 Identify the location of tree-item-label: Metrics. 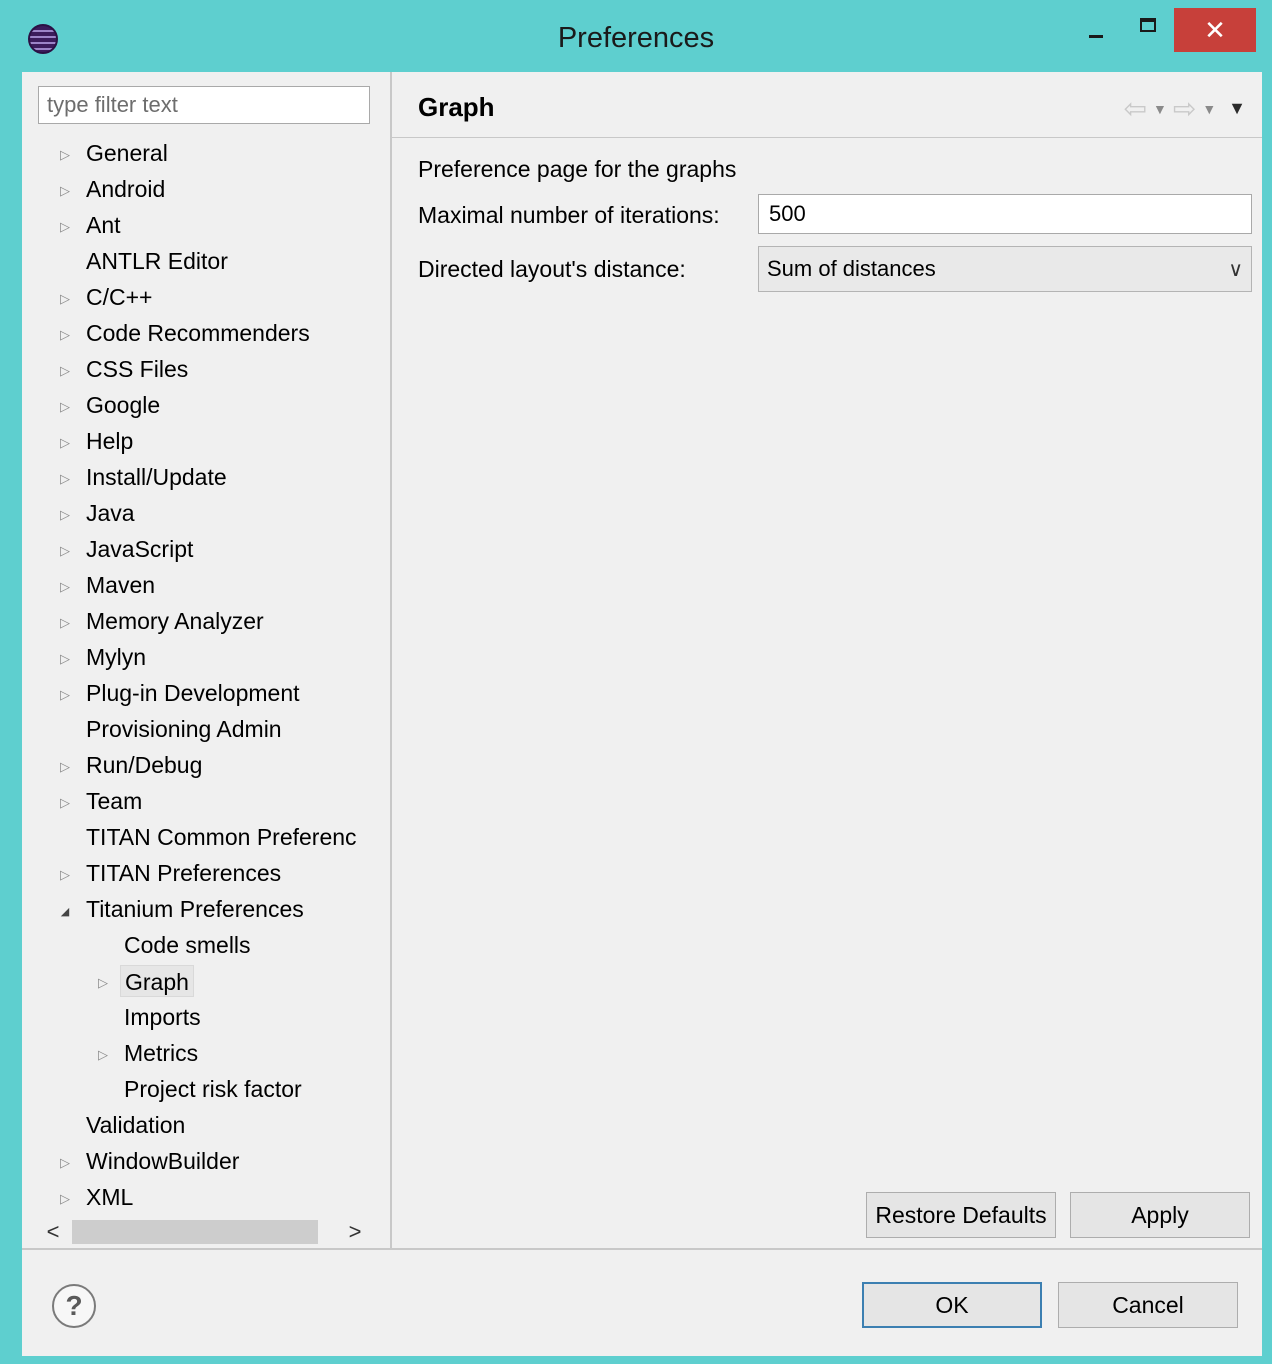
(161, 1053).